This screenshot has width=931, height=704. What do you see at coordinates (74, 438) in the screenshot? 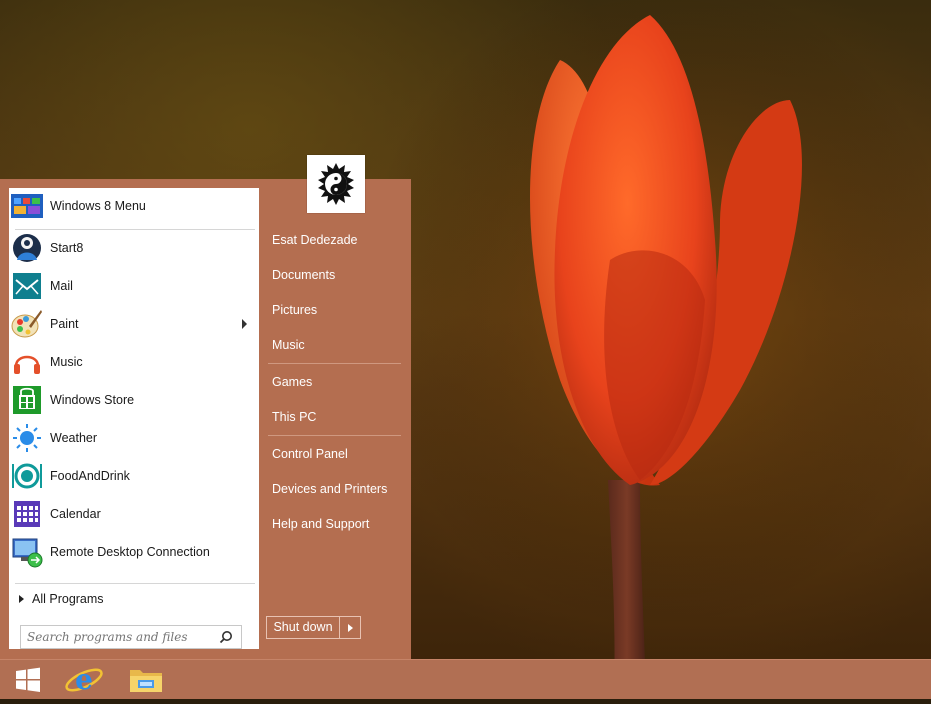
I see `program-label: Weather` at bounding box center [74, 438].